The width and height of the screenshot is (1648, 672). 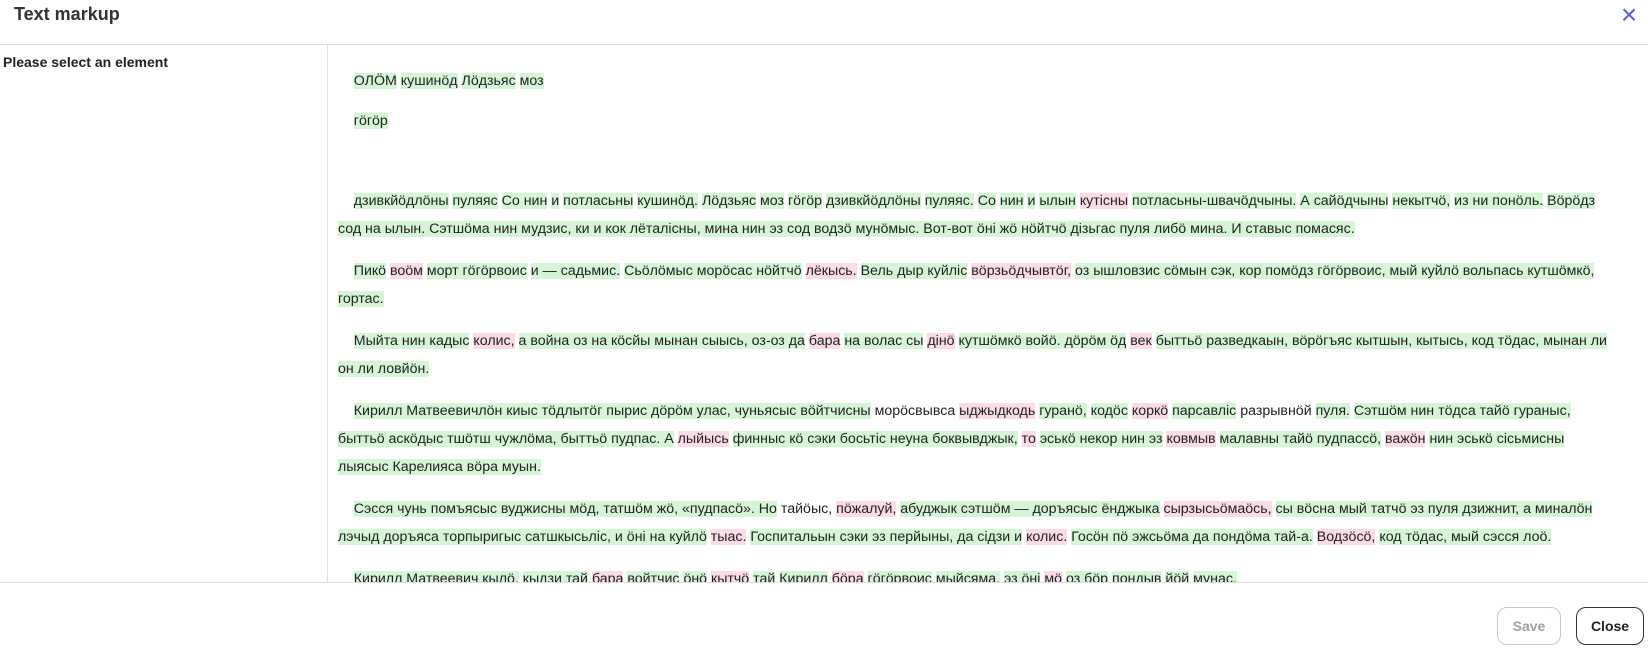 What do you see at coordinates (847, 576) in the screenshot?
I see `token: бӧра` at bounding box center [847, 576].